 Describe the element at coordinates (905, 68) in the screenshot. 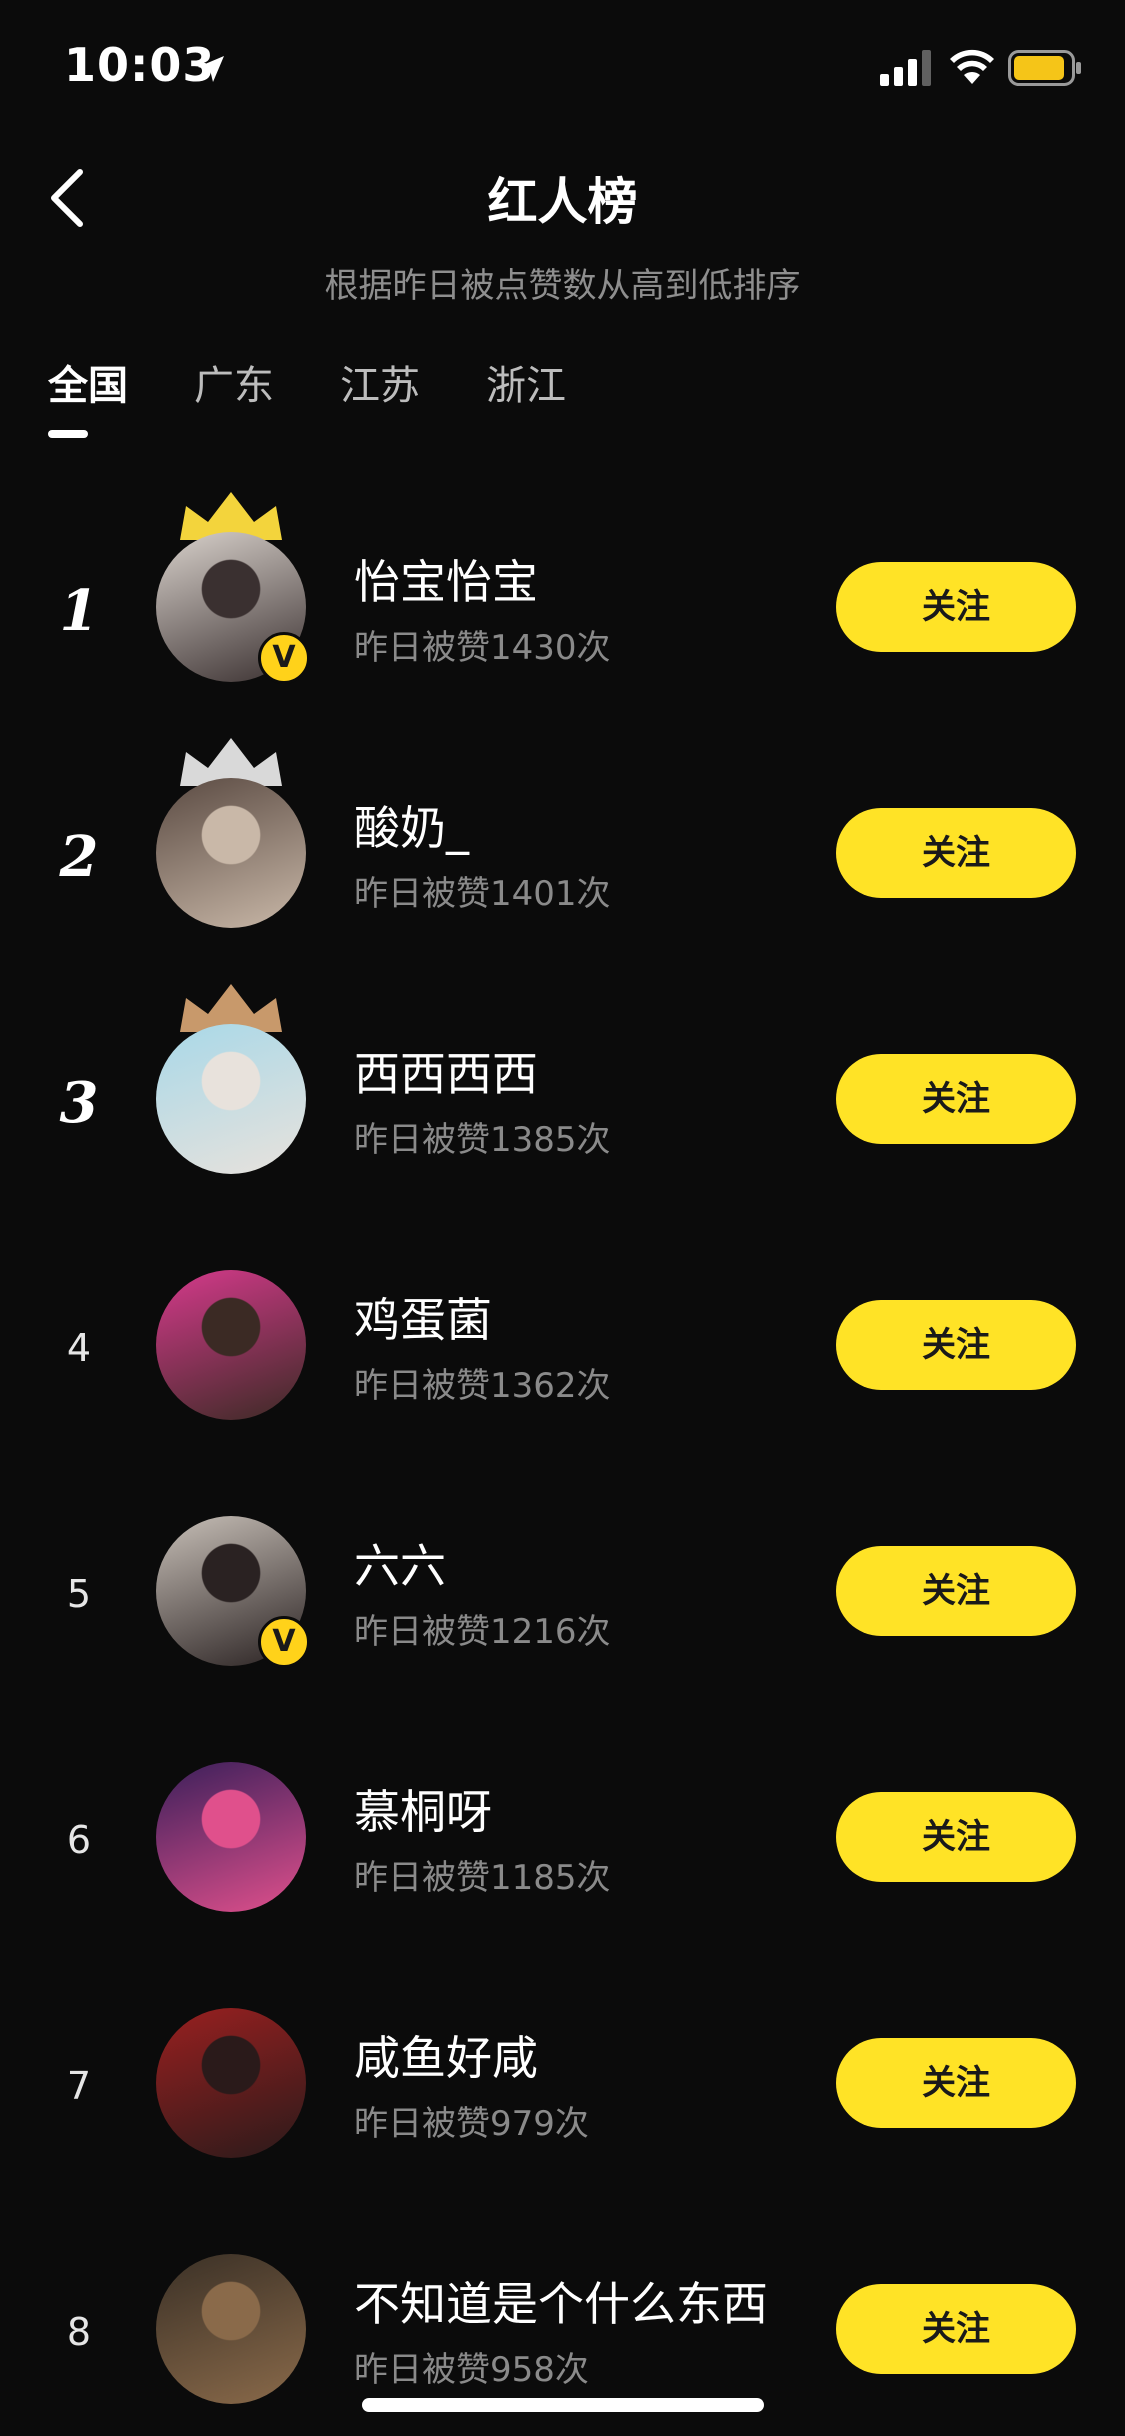

I see `cellular-signal-icon` at that location.